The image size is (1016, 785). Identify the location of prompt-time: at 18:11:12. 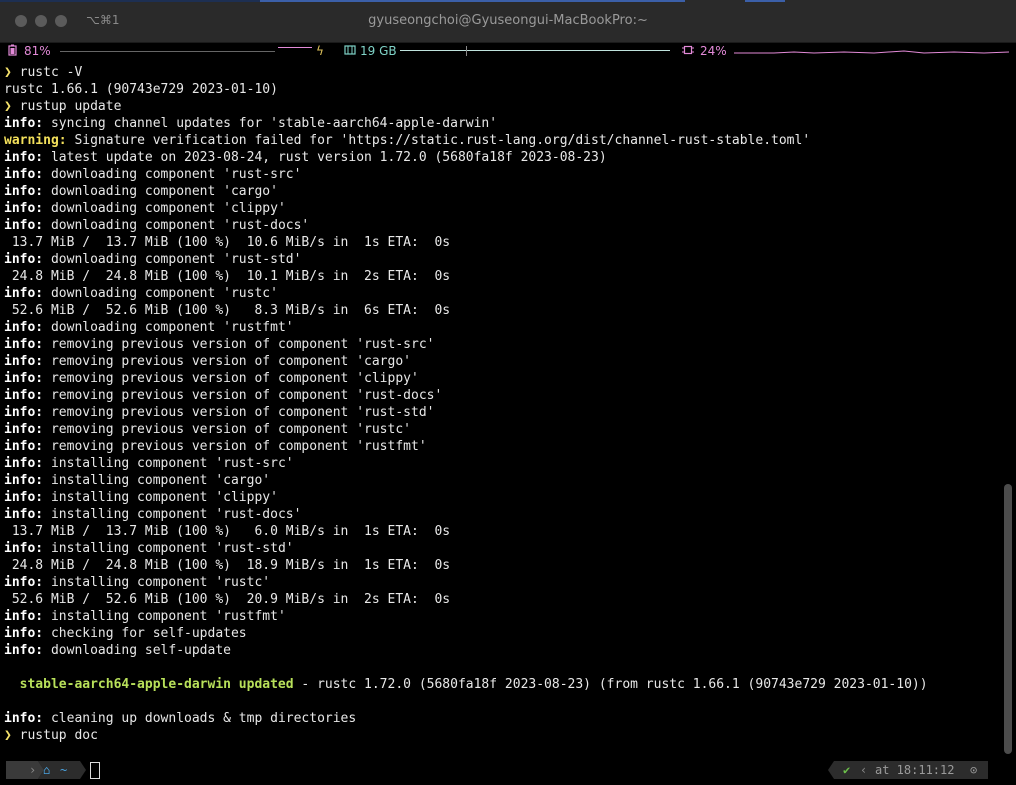
(915, 770).